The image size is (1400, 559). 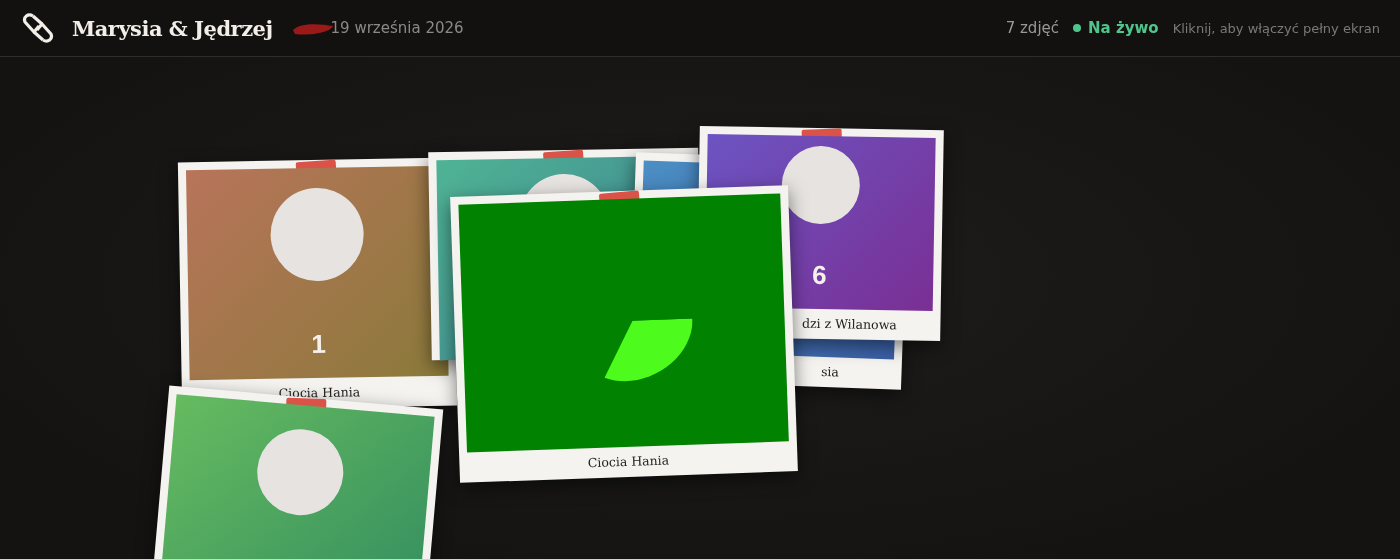 What do you see at coordinates (624, 334) in the screenshot?
I see `polaroid-card: Ciocia Hania` at bounding box center [624, 334].